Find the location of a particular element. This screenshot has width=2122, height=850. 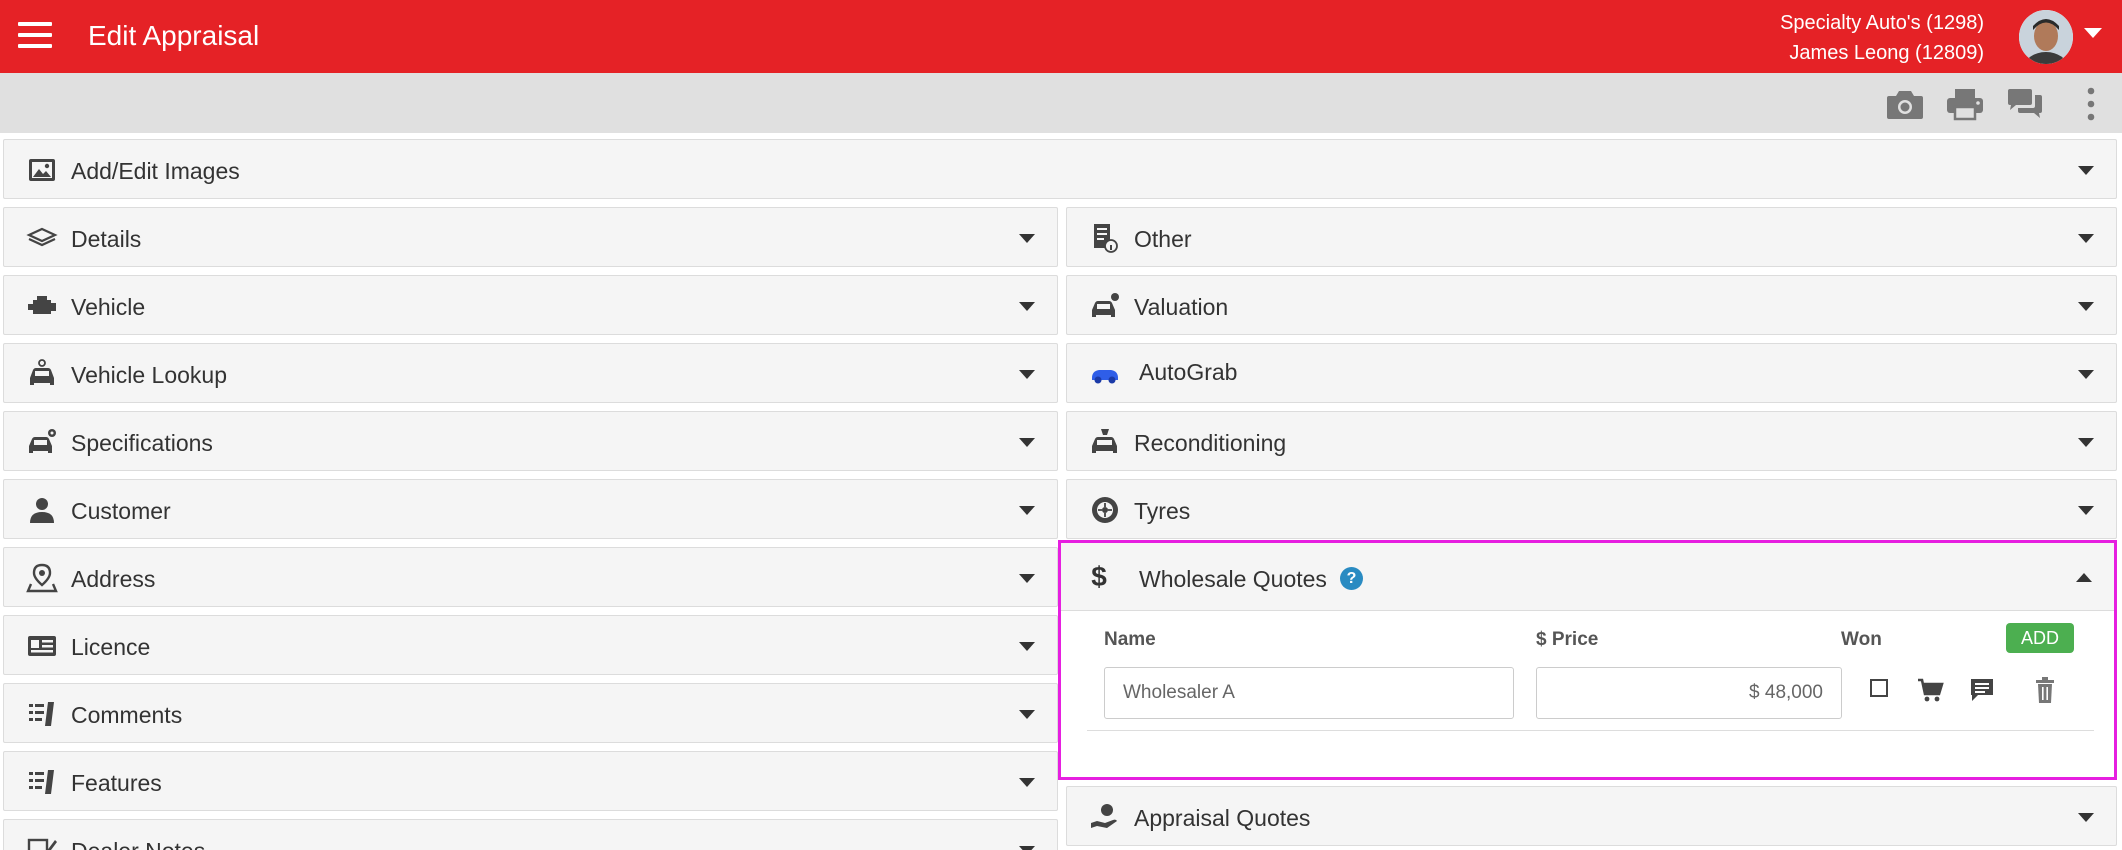

action-toolbar is located at coordinates (1061, 103).